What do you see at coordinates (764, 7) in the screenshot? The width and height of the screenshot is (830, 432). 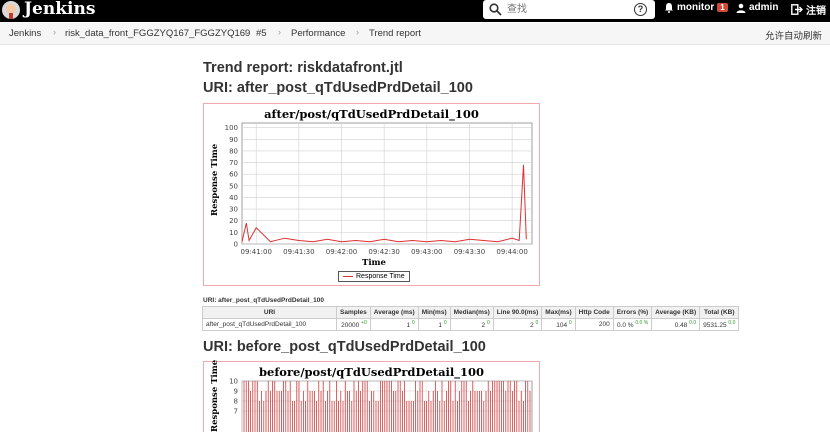 I see `user-name: admin` at bounding box center [764, 7].